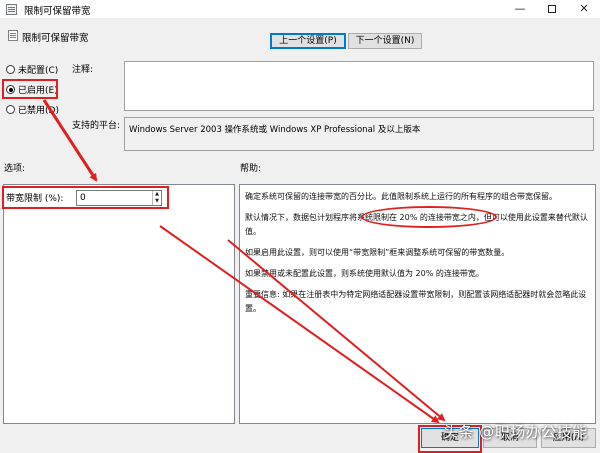  Describe the element at coordinates (15, 169) in the screenshot. I see `options-label: 选项:` at that location.